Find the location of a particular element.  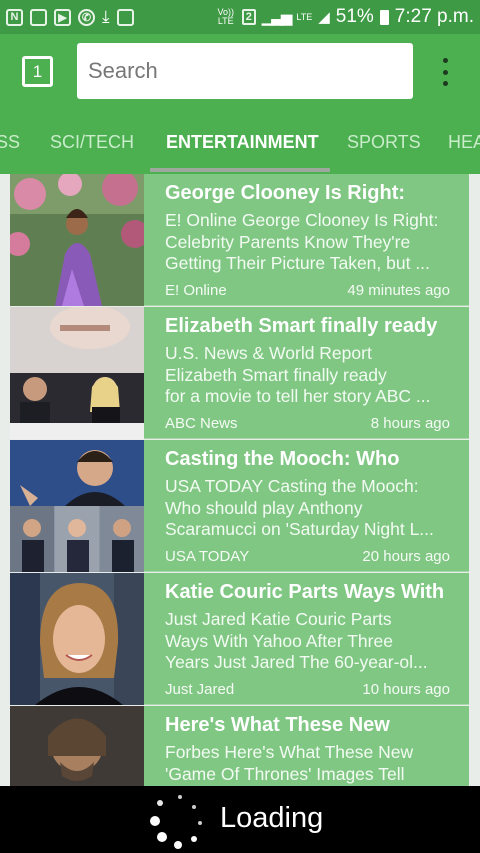

clock: 7:27 p.m. is located at coordinates (434, 16).